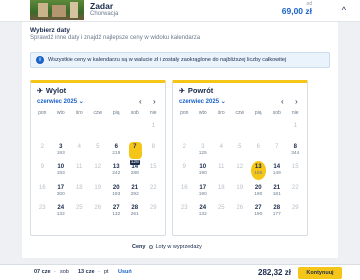  Describe the element at coordinates (202, 101) in the screenshot. I see `inbound-month-select: czerwiec 2025 ⌄` at that location.